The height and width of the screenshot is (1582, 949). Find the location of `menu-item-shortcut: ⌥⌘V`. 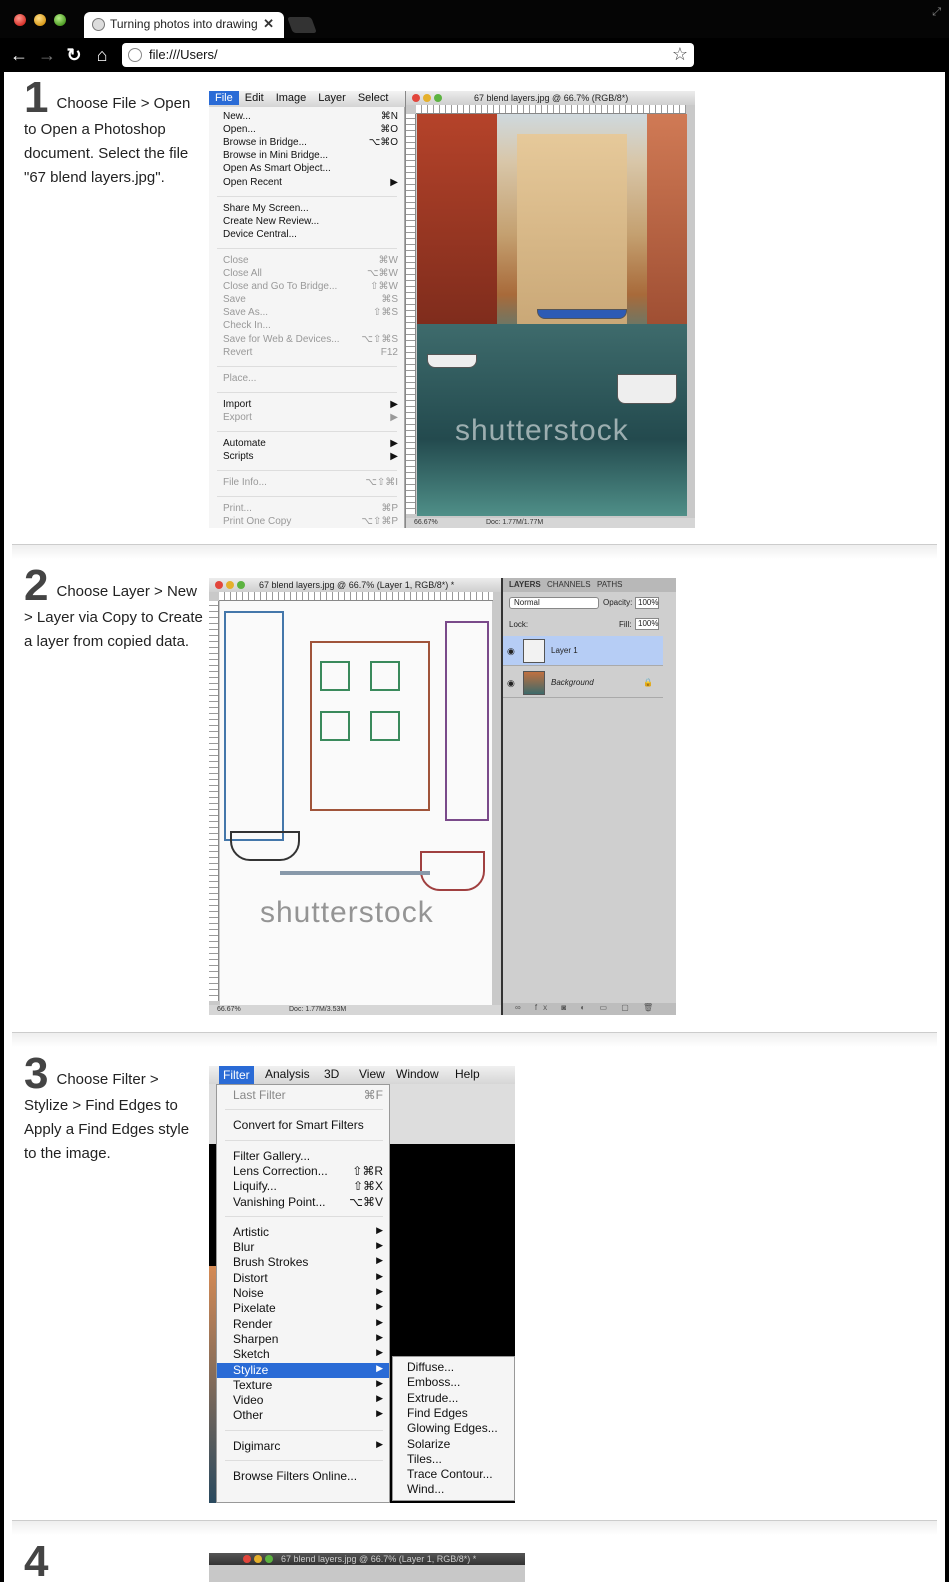

menu-item-shortcut: ⌥⌘V is located at coordinates (366, 1201).